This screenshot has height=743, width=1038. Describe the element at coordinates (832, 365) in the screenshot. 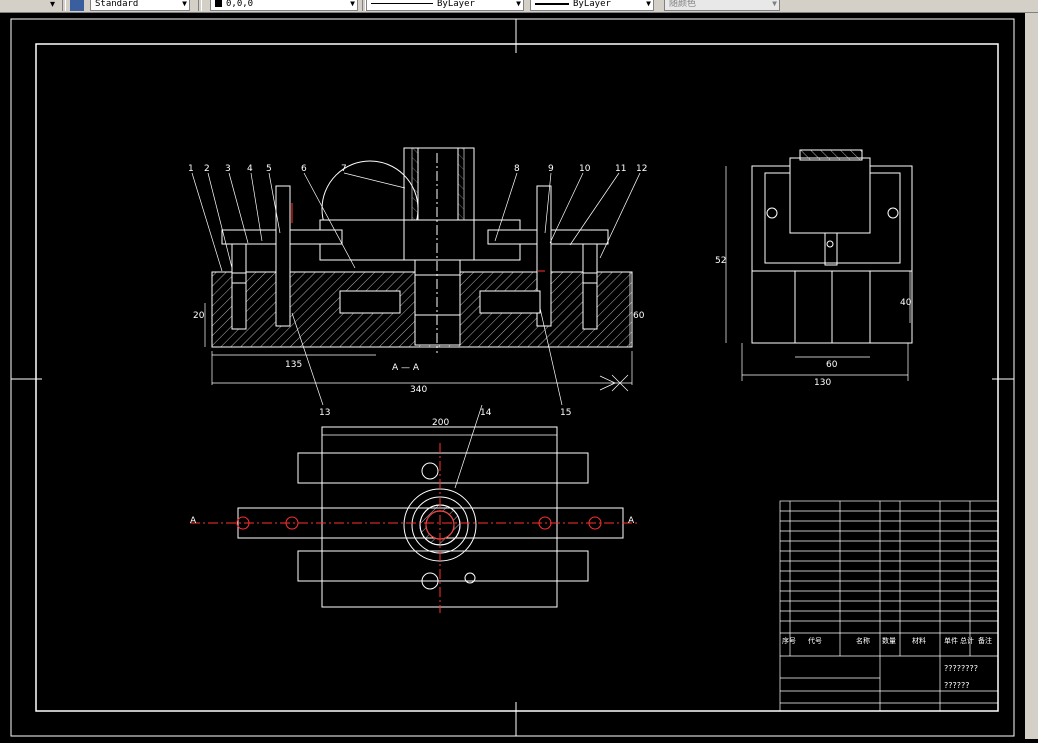

I see `dim-60-side: 60` at that location.